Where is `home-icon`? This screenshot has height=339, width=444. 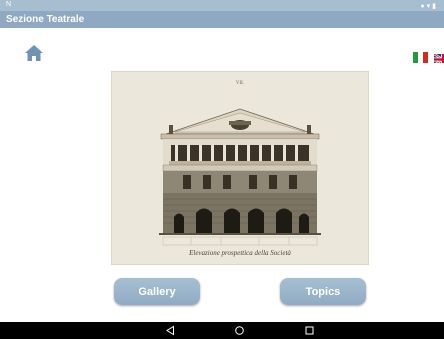 home-icon is located at coordinates (34, 53).